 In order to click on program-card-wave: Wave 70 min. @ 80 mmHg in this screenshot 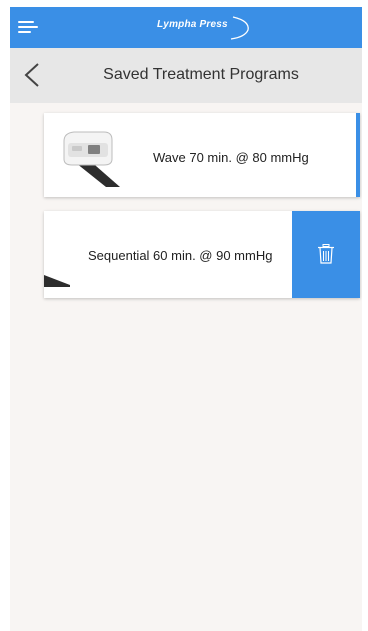, I will do `click(202, 155)`.